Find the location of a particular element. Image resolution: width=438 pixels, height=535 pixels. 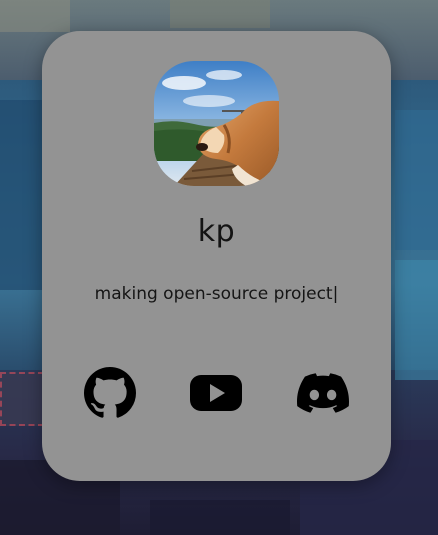

discord-link is located at coordinates (323, 393).